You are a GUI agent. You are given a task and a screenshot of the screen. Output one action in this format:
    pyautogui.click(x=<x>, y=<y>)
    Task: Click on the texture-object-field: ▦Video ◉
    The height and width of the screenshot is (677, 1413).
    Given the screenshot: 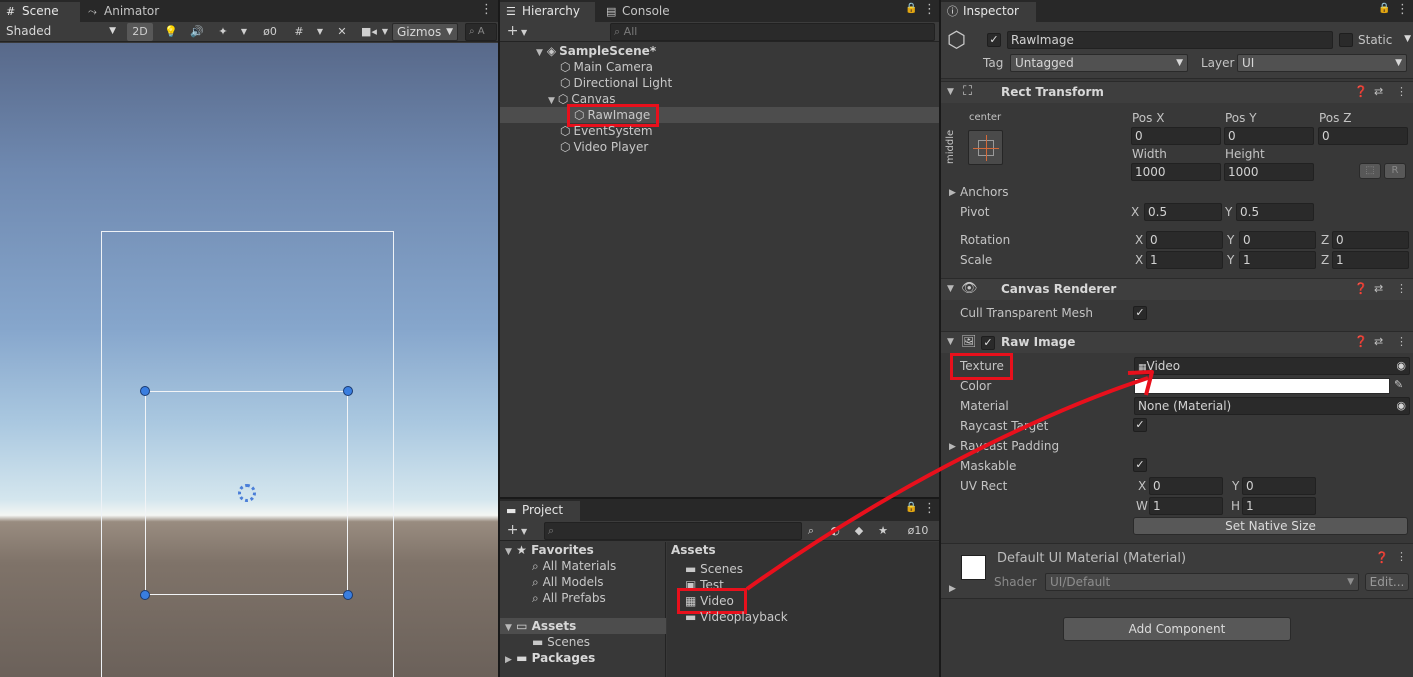 What is the action you would take?
    pyautogui.click(x=1272, y=366)
    